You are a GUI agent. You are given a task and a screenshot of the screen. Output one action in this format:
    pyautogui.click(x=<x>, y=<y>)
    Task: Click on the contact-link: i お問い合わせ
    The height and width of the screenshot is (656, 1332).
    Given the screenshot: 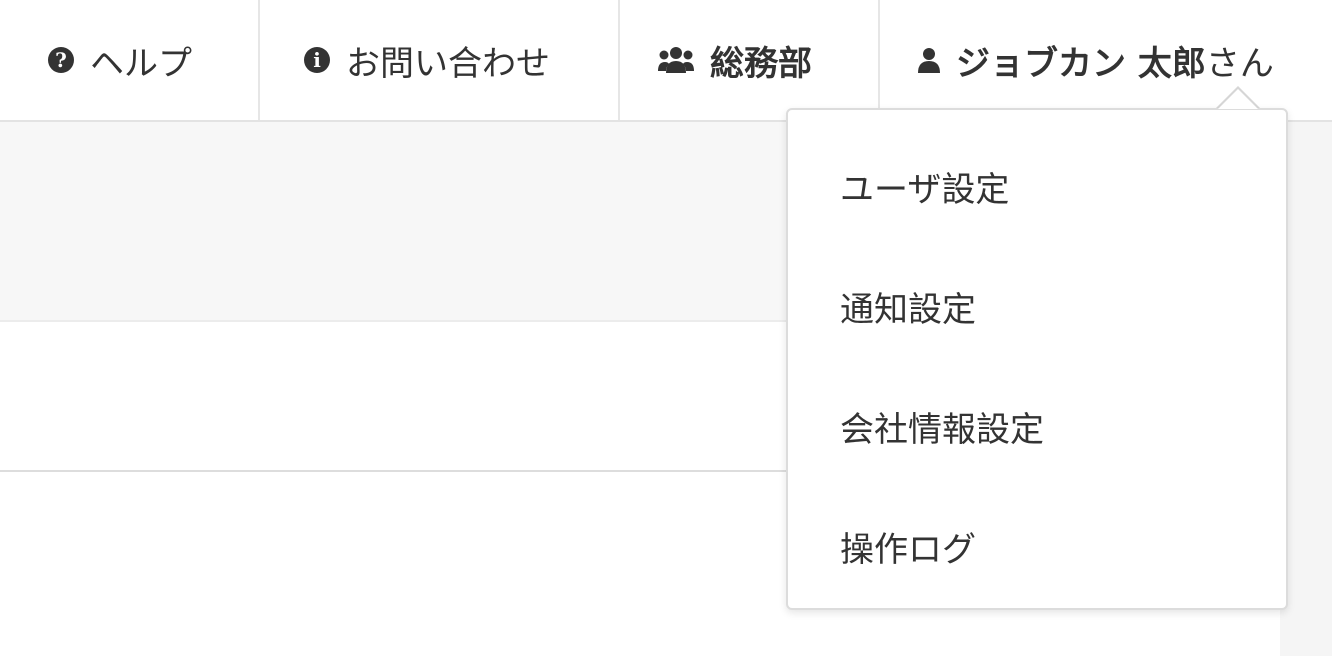 What is the action you would take?
    pyautogui.click(x=438, y=60)
    